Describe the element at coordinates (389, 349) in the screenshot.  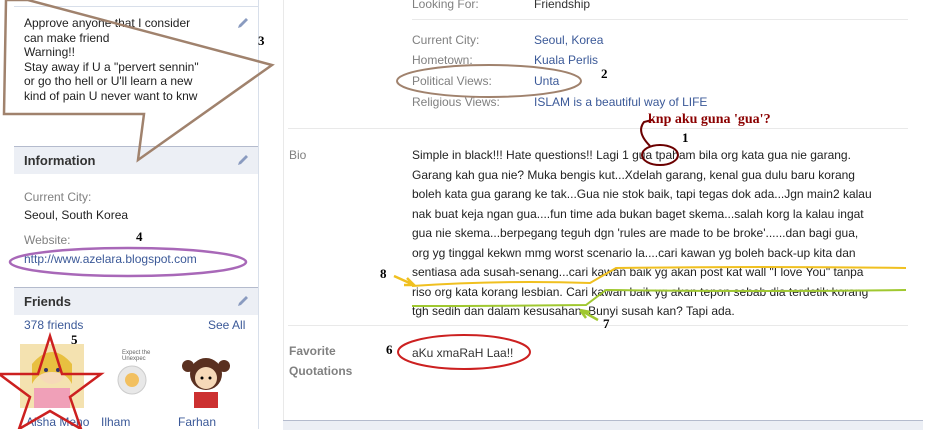
I see `annotation-number: 6` at that location.